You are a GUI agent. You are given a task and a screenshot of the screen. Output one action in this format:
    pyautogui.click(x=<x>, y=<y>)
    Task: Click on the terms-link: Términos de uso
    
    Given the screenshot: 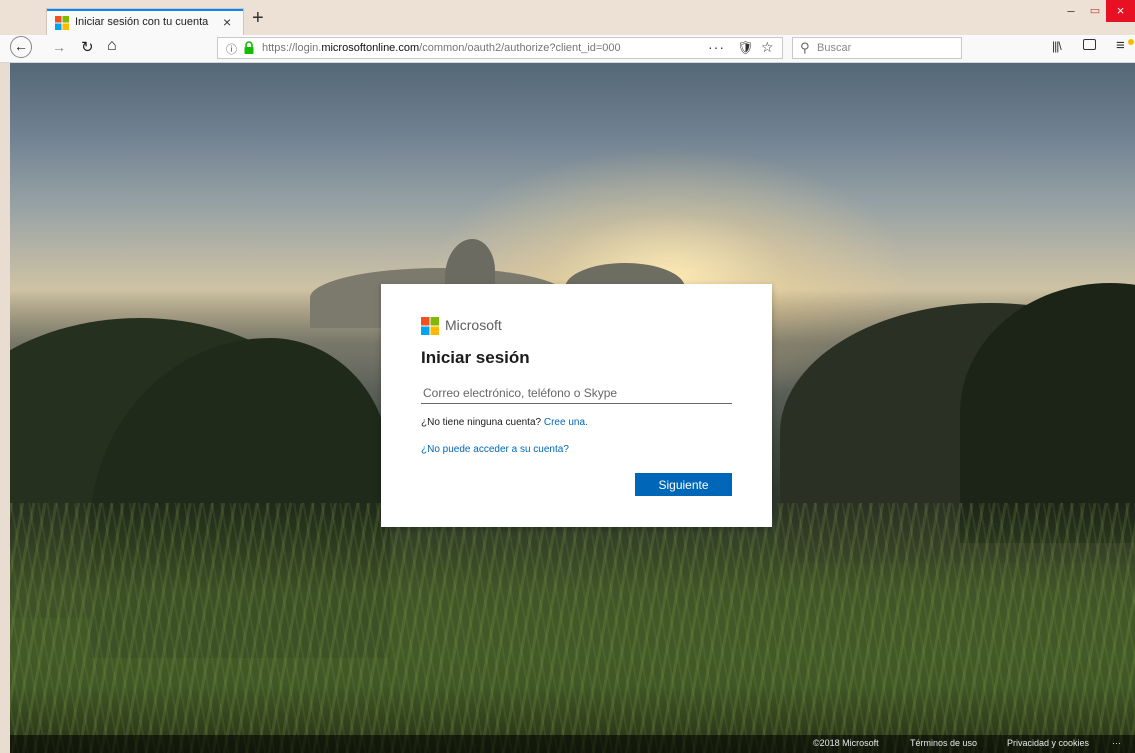 What is the action you would take?
    pyautogui.click(x=943, y=743)
    